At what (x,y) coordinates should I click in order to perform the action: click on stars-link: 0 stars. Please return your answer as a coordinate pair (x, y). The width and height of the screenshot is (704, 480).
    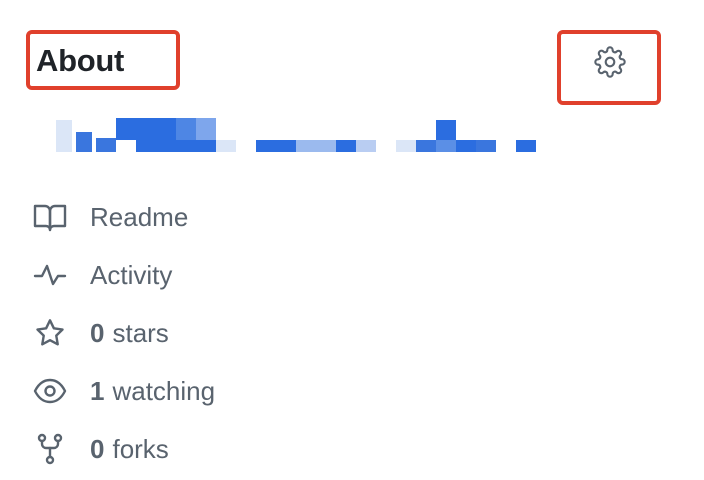
    Looking at the image, I should click on (282, 333).